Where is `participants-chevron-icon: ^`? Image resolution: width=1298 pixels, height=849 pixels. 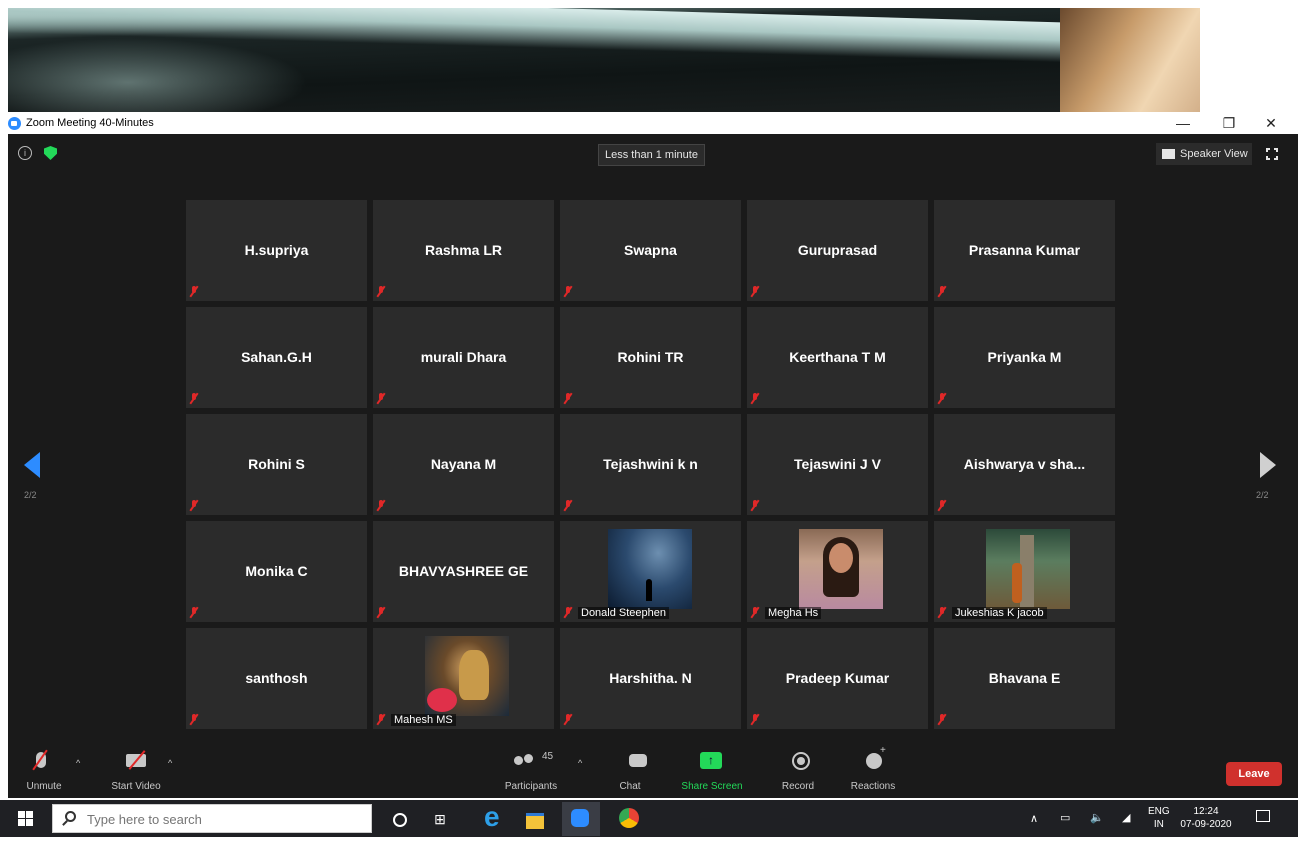 participants-chevron-icon: ^ is located at coordinates (580, 763).